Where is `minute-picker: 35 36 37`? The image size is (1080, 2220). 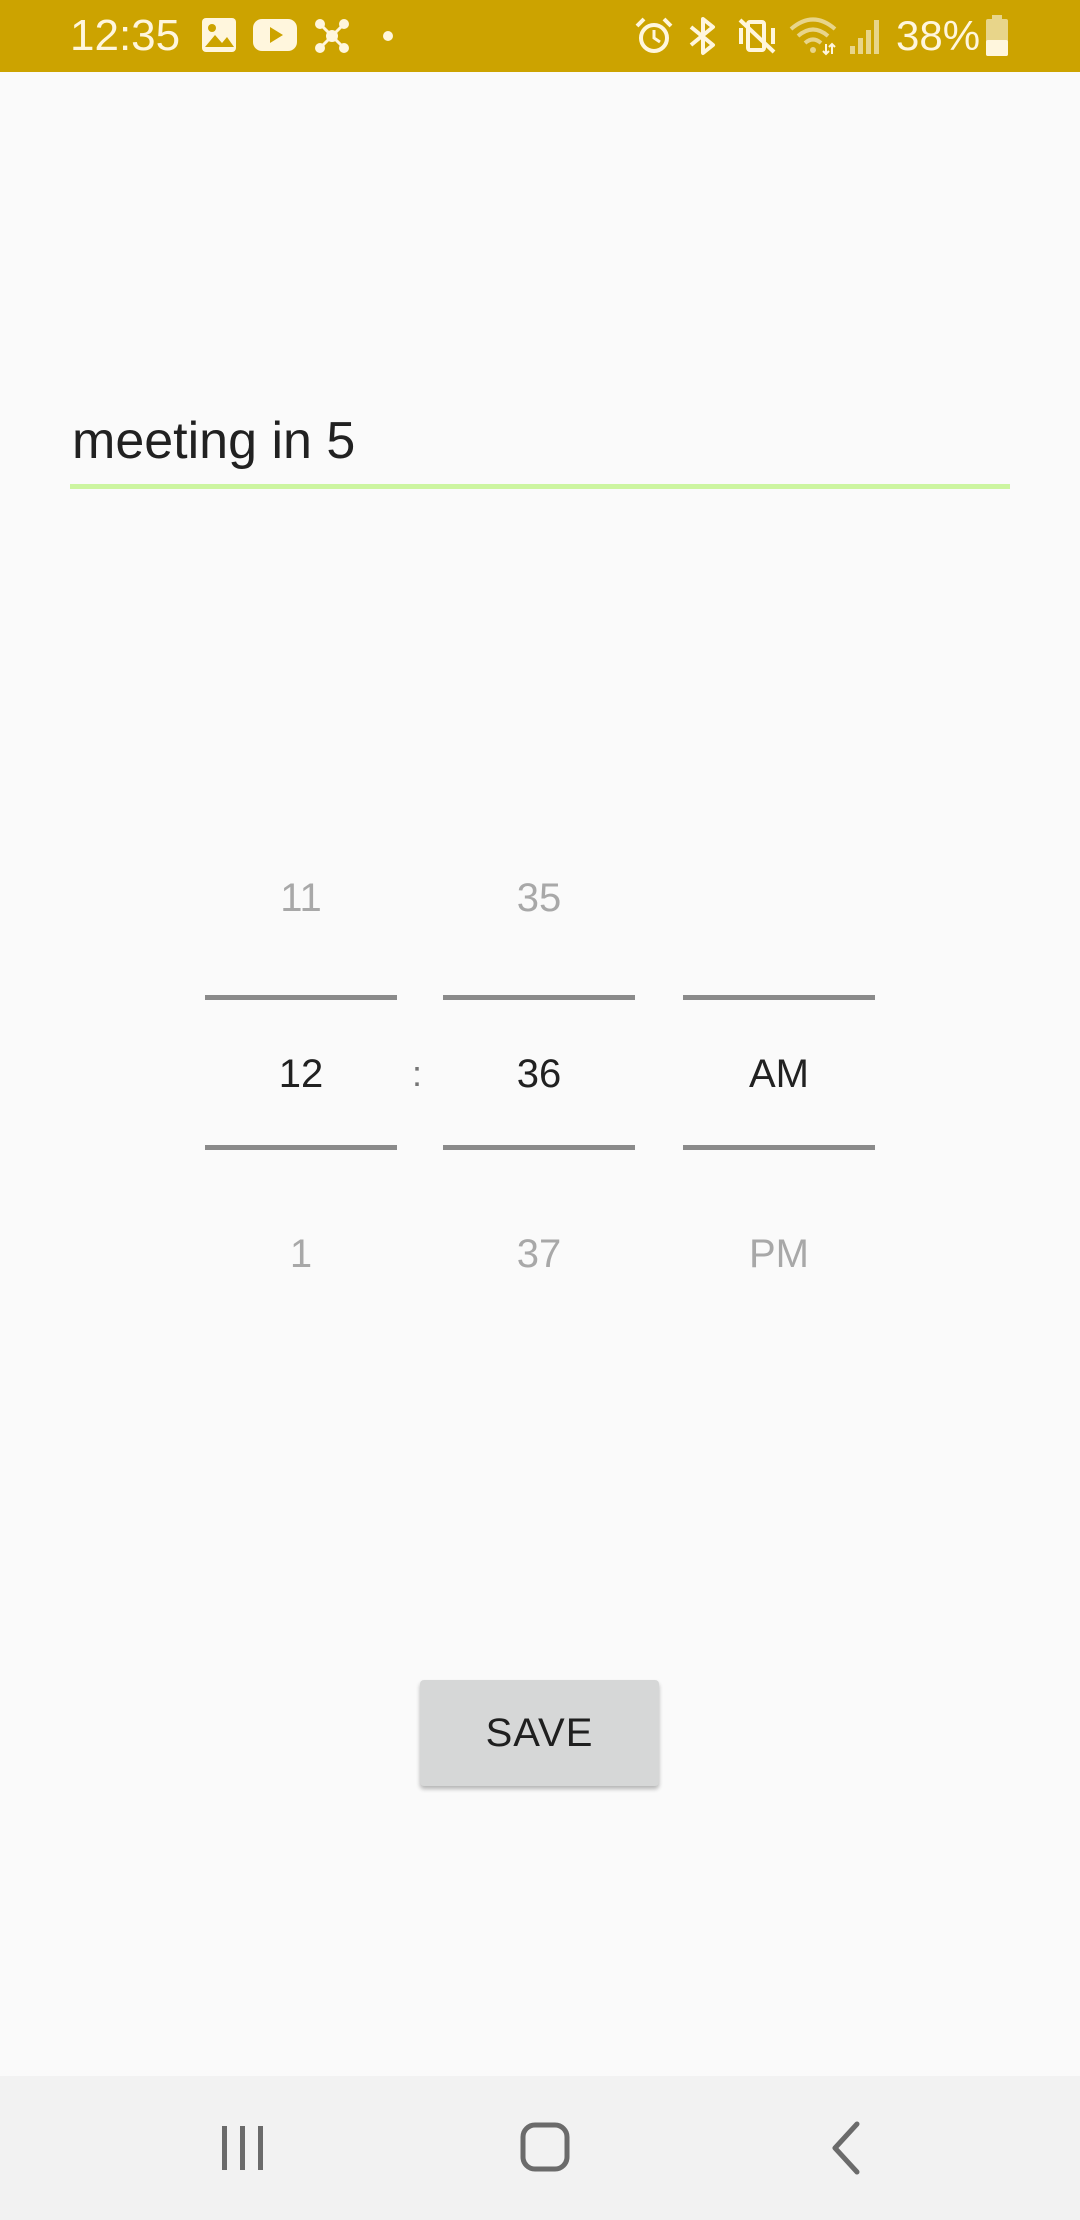 minute-picker: 35 36 37 is located at coordinates (539, 1065).